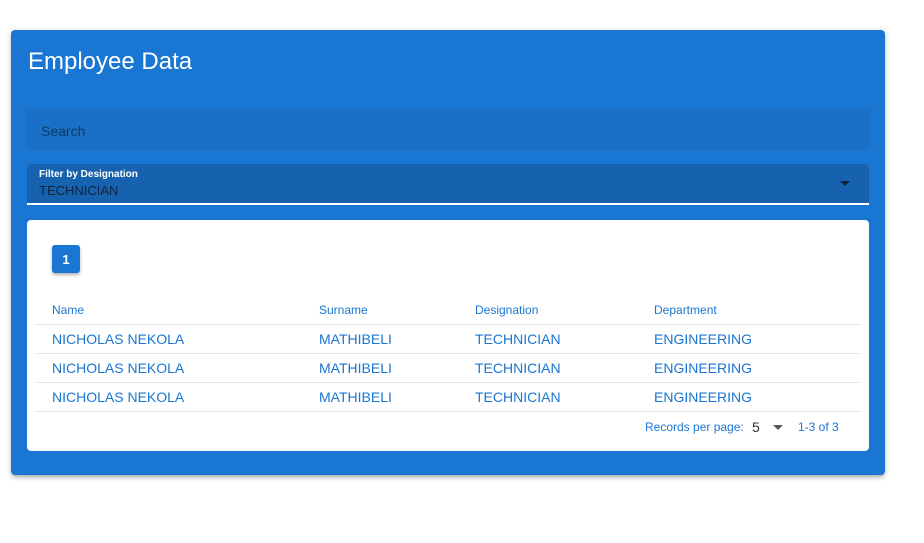 The height and width of the screenshot is (543, 924). Describe the element at coordinates (88, 174) in the screenshot. I see `filter-label: Filter by Designation` at that location.